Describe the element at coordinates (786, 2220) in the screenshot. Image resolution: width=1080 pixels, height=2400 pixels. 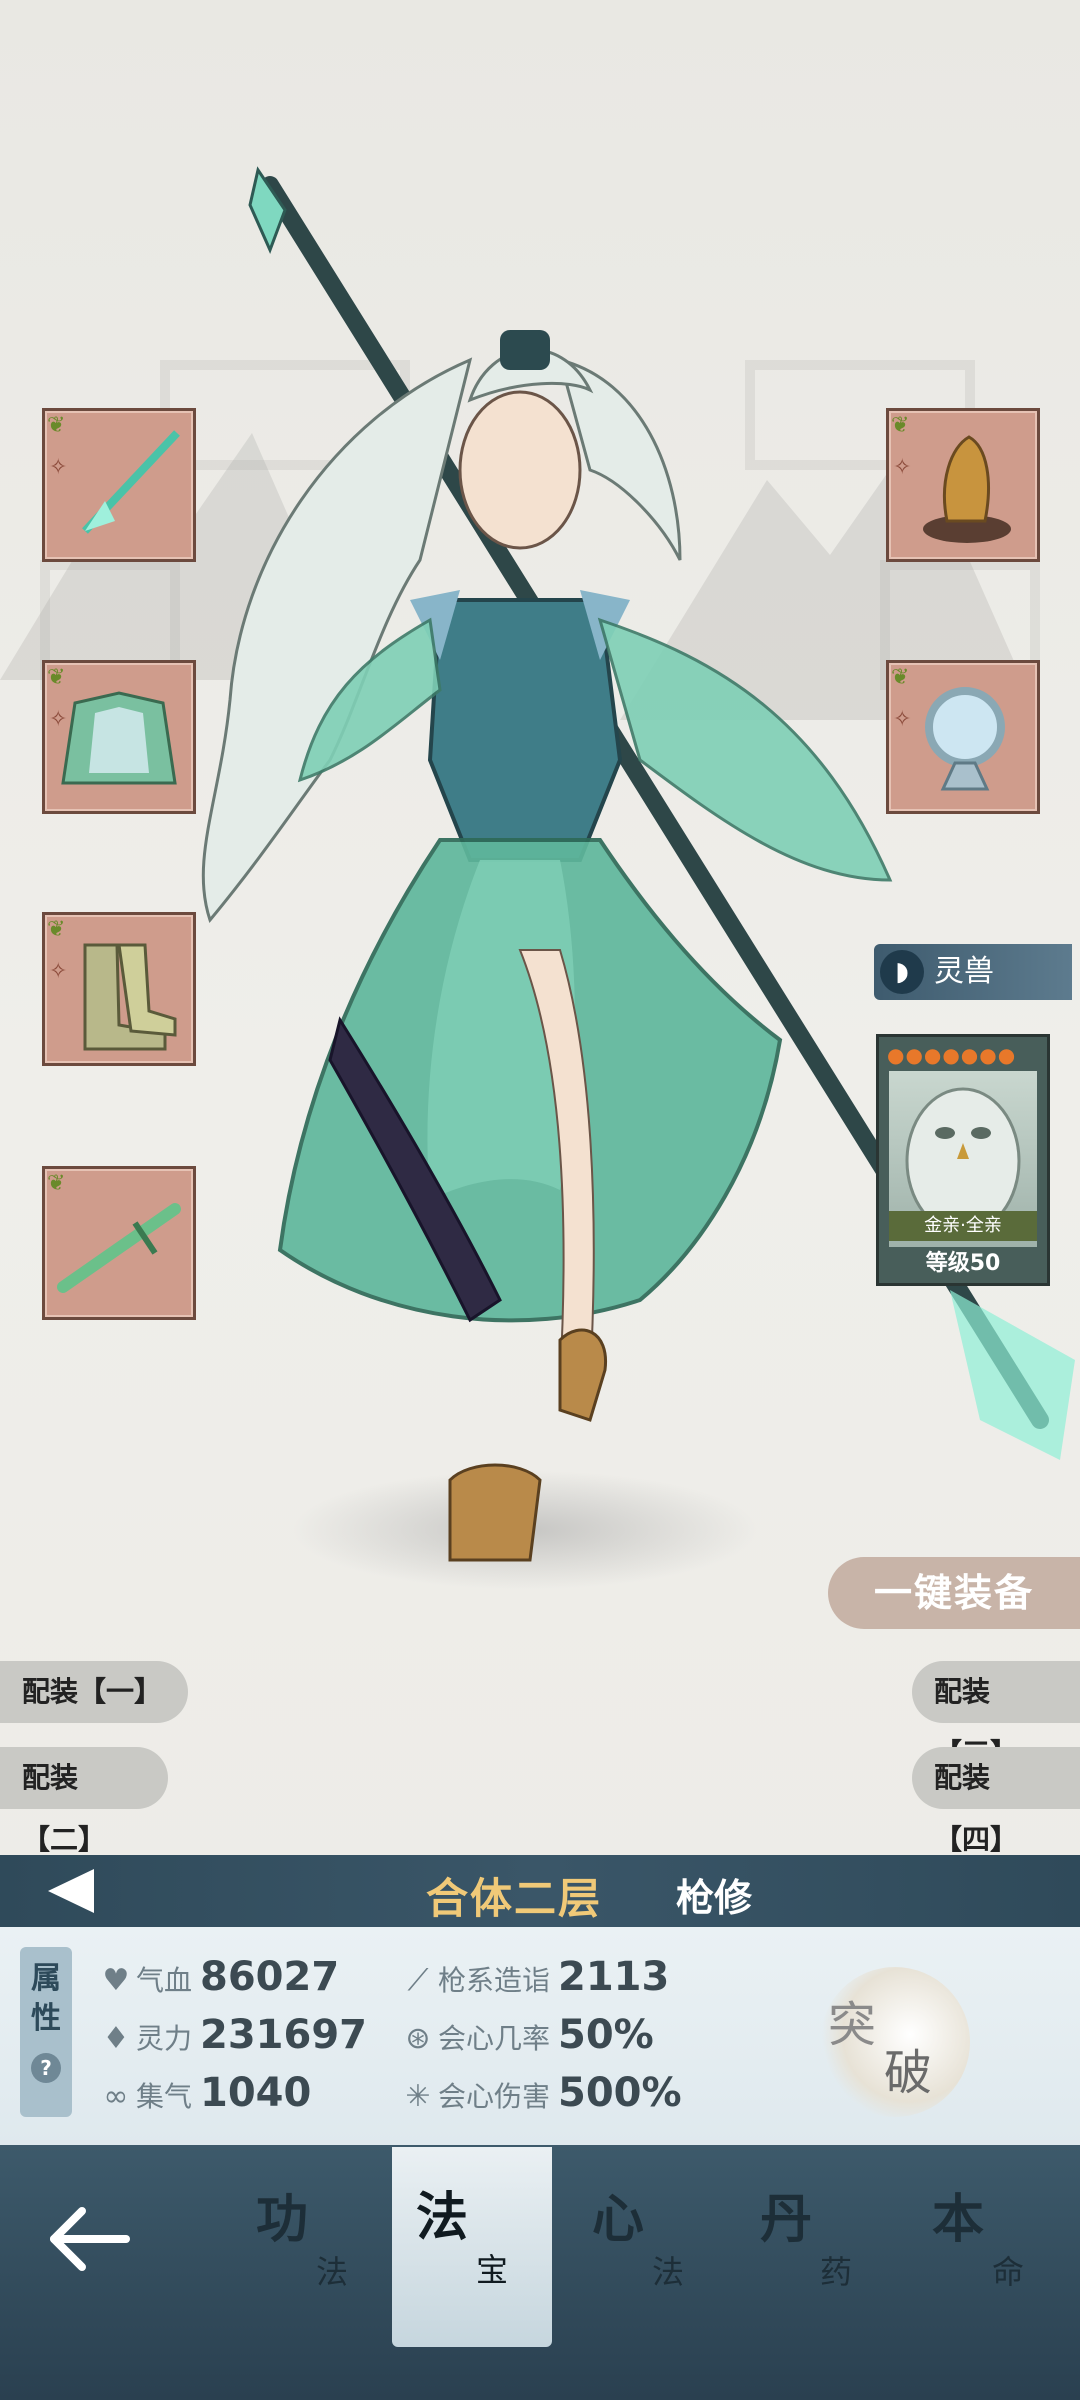
I see `nav-tab-big: 丹` at that location.